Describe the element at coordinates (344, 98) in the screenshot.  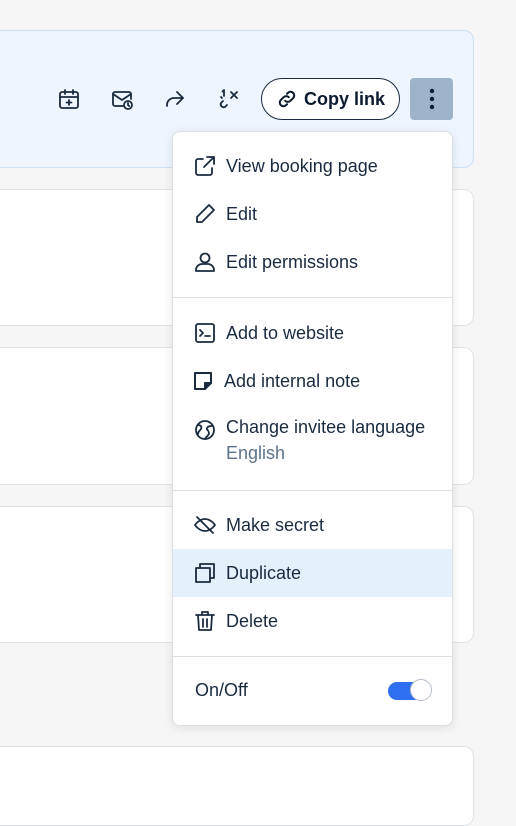
I see `copy-link-label: Copy link` at that location.